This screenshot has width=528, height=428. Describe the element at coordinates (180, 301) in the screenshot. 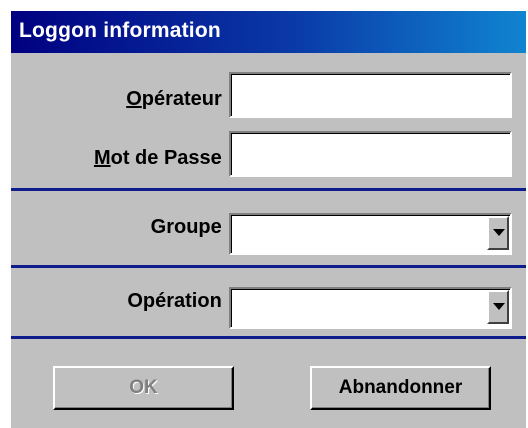

I see `operation-label: Opération :` at that location.